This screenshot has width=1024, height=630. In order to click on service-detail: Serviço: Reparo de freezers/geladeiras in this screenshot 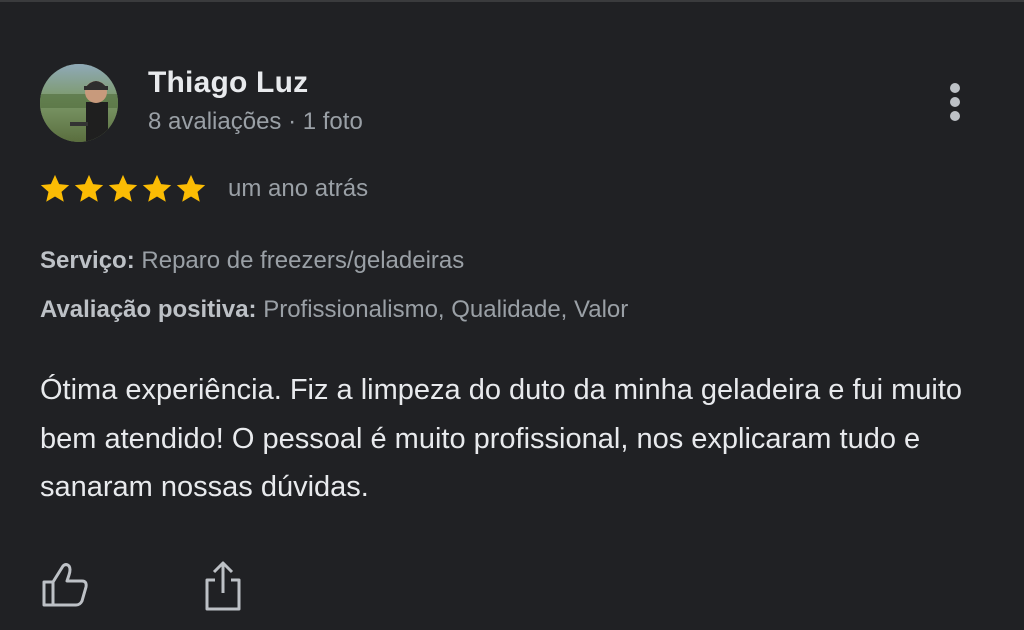, I will do `click(252, 261)`.